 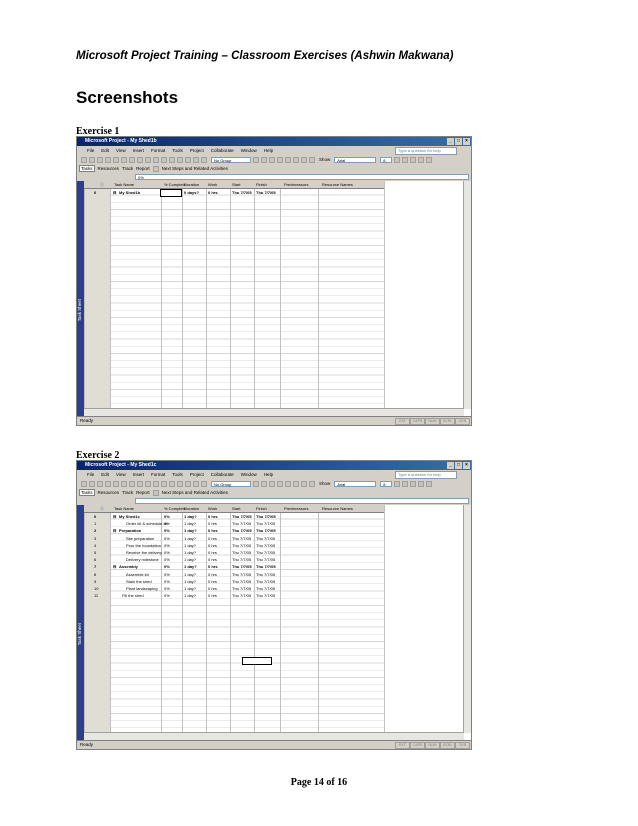 I want to click on font-size-dropdown: 8, so click(x=386, y=483).